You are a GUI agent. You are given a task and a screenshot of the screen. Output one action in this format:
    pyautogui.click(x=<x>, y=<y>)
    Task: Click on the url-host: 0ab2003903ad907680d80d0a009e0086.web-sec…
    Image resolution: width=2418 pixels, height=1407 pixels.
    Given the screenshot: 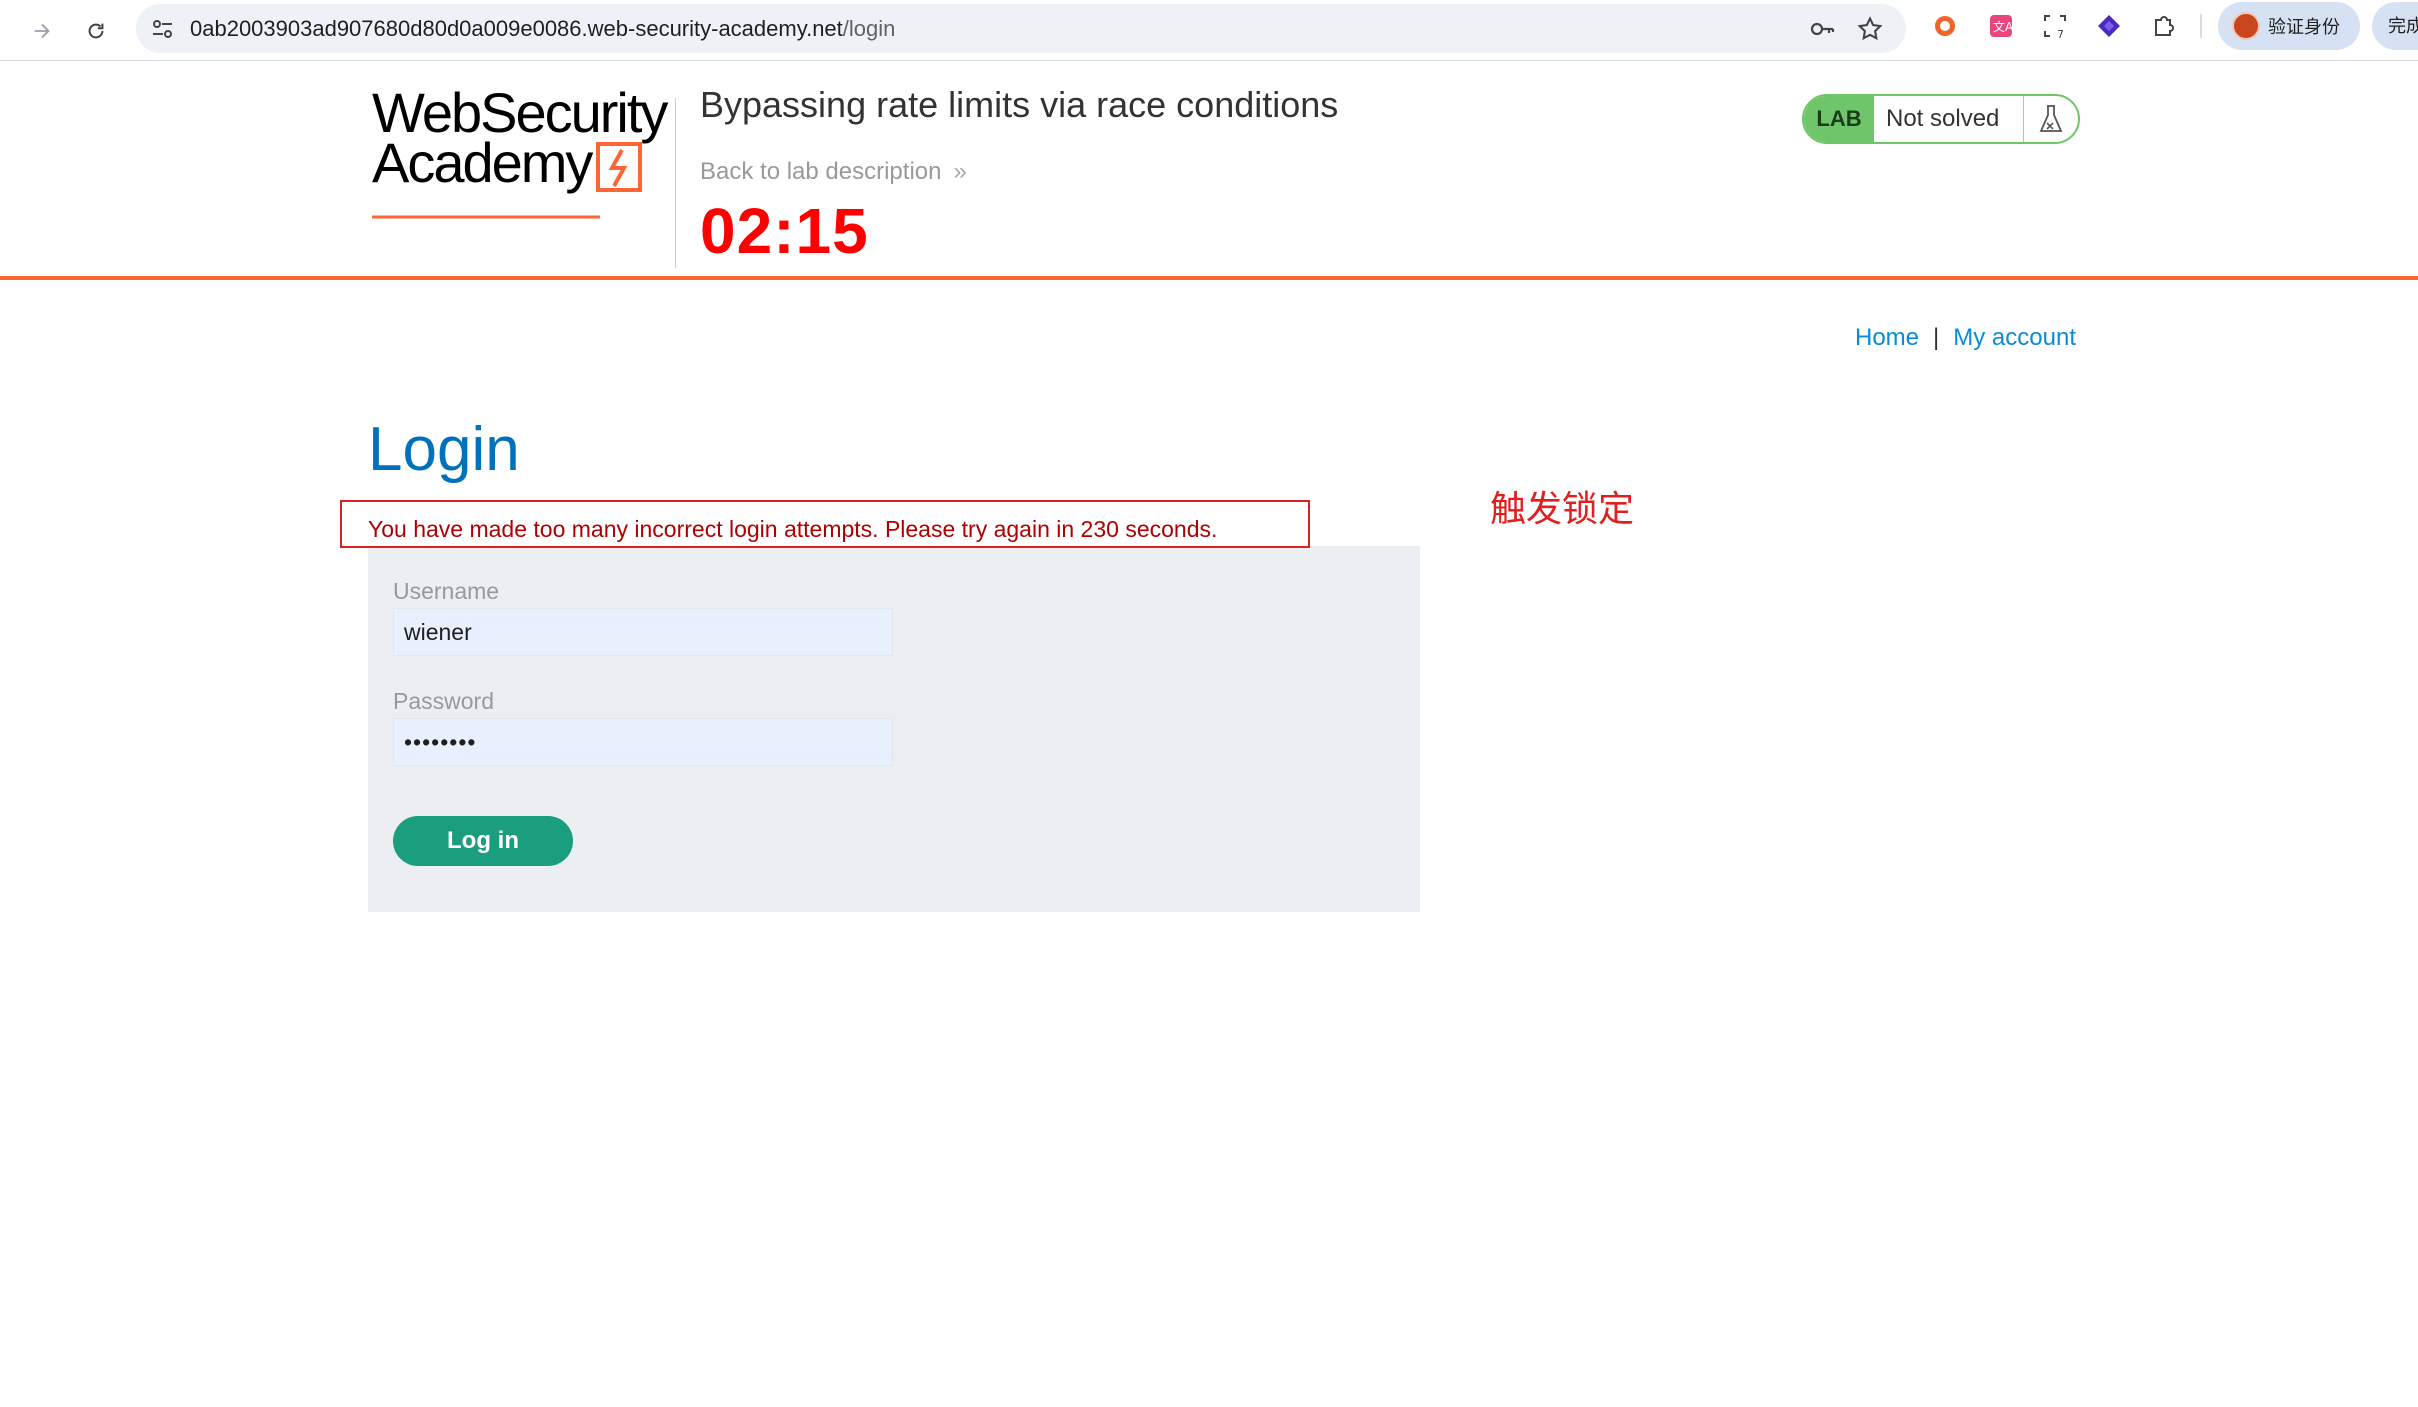 What is the action you would take?
    pyautogui.click(x=516, y=28)
    